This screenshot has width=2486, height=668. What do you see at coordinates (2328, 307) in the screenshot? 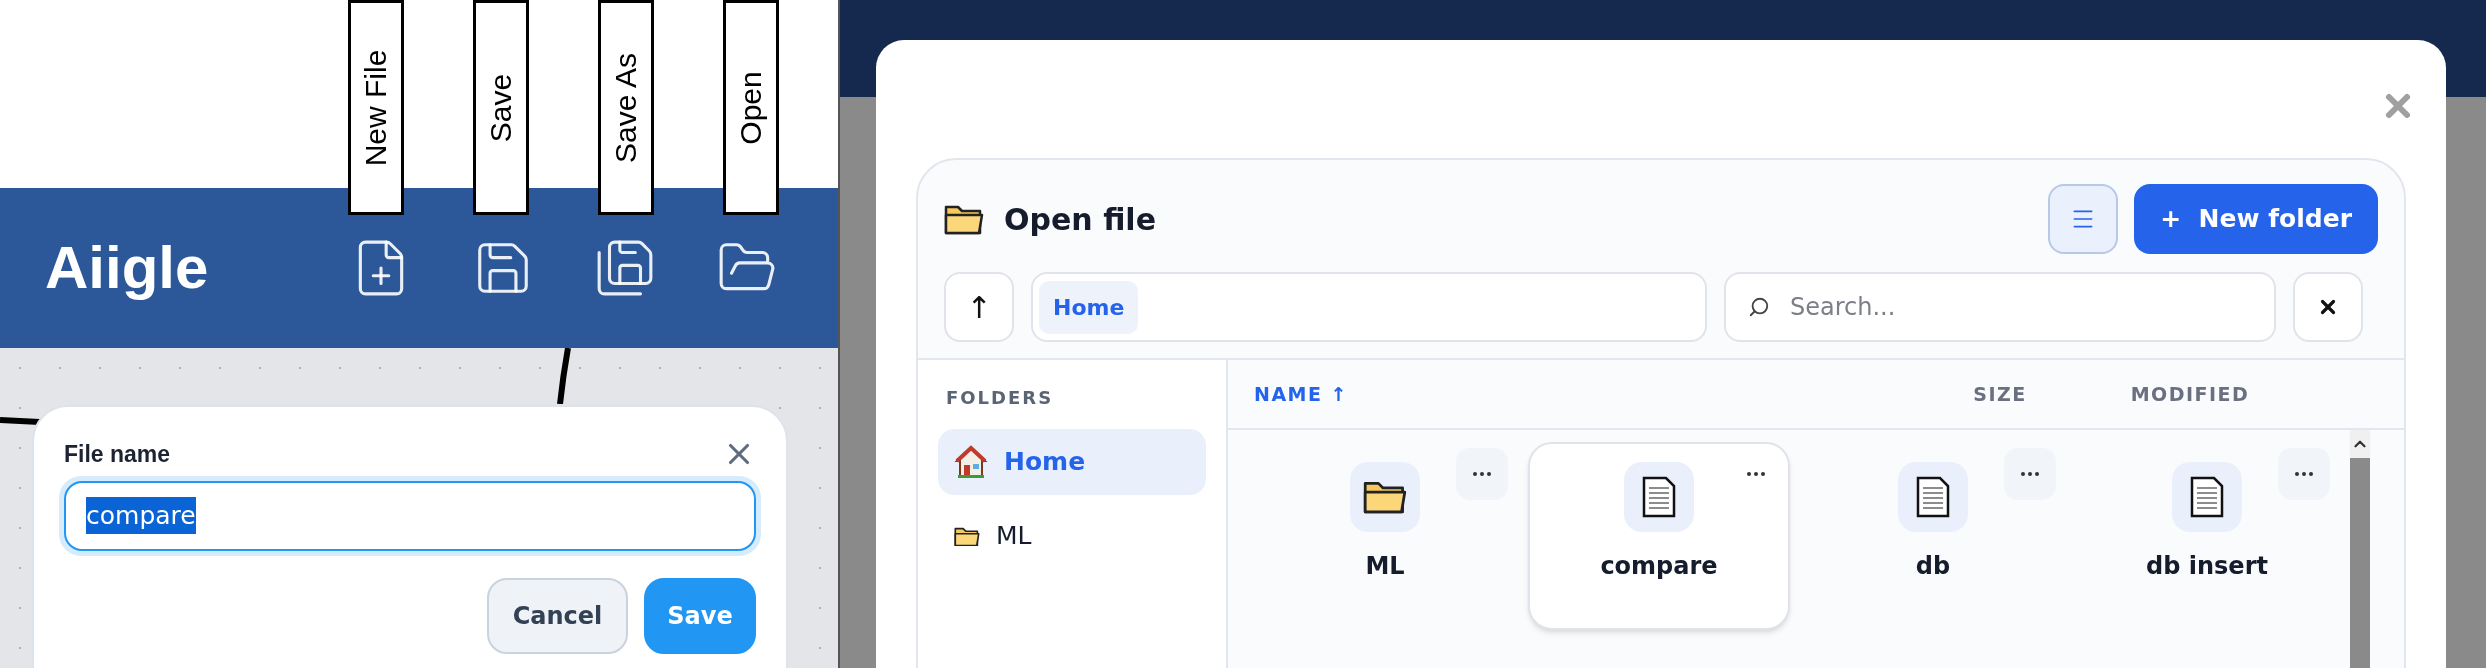
I see `clear-button` at bounding box center [2328, 307].